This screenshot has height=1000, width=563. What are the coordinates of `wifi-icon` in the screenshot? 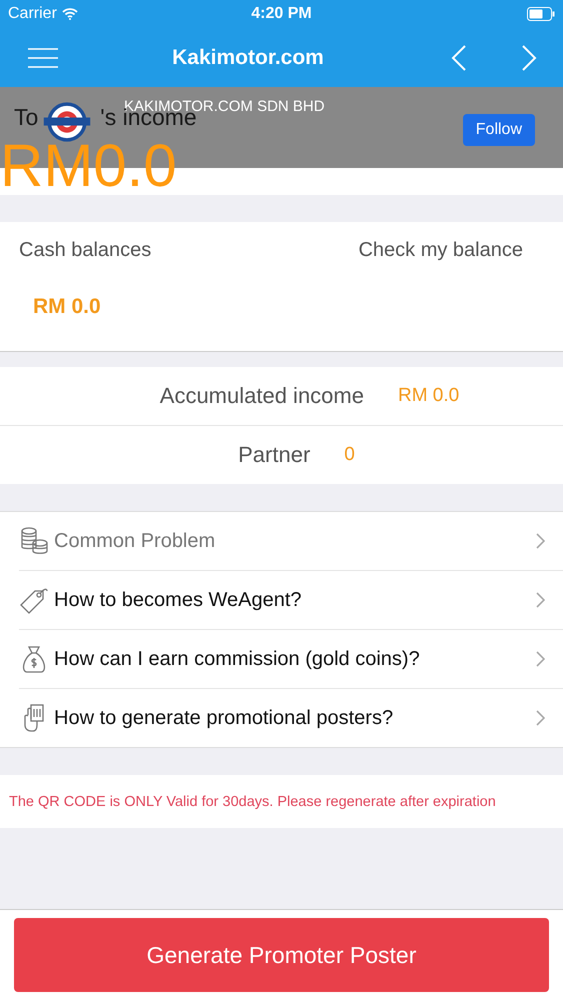 It's located at (70, 14).